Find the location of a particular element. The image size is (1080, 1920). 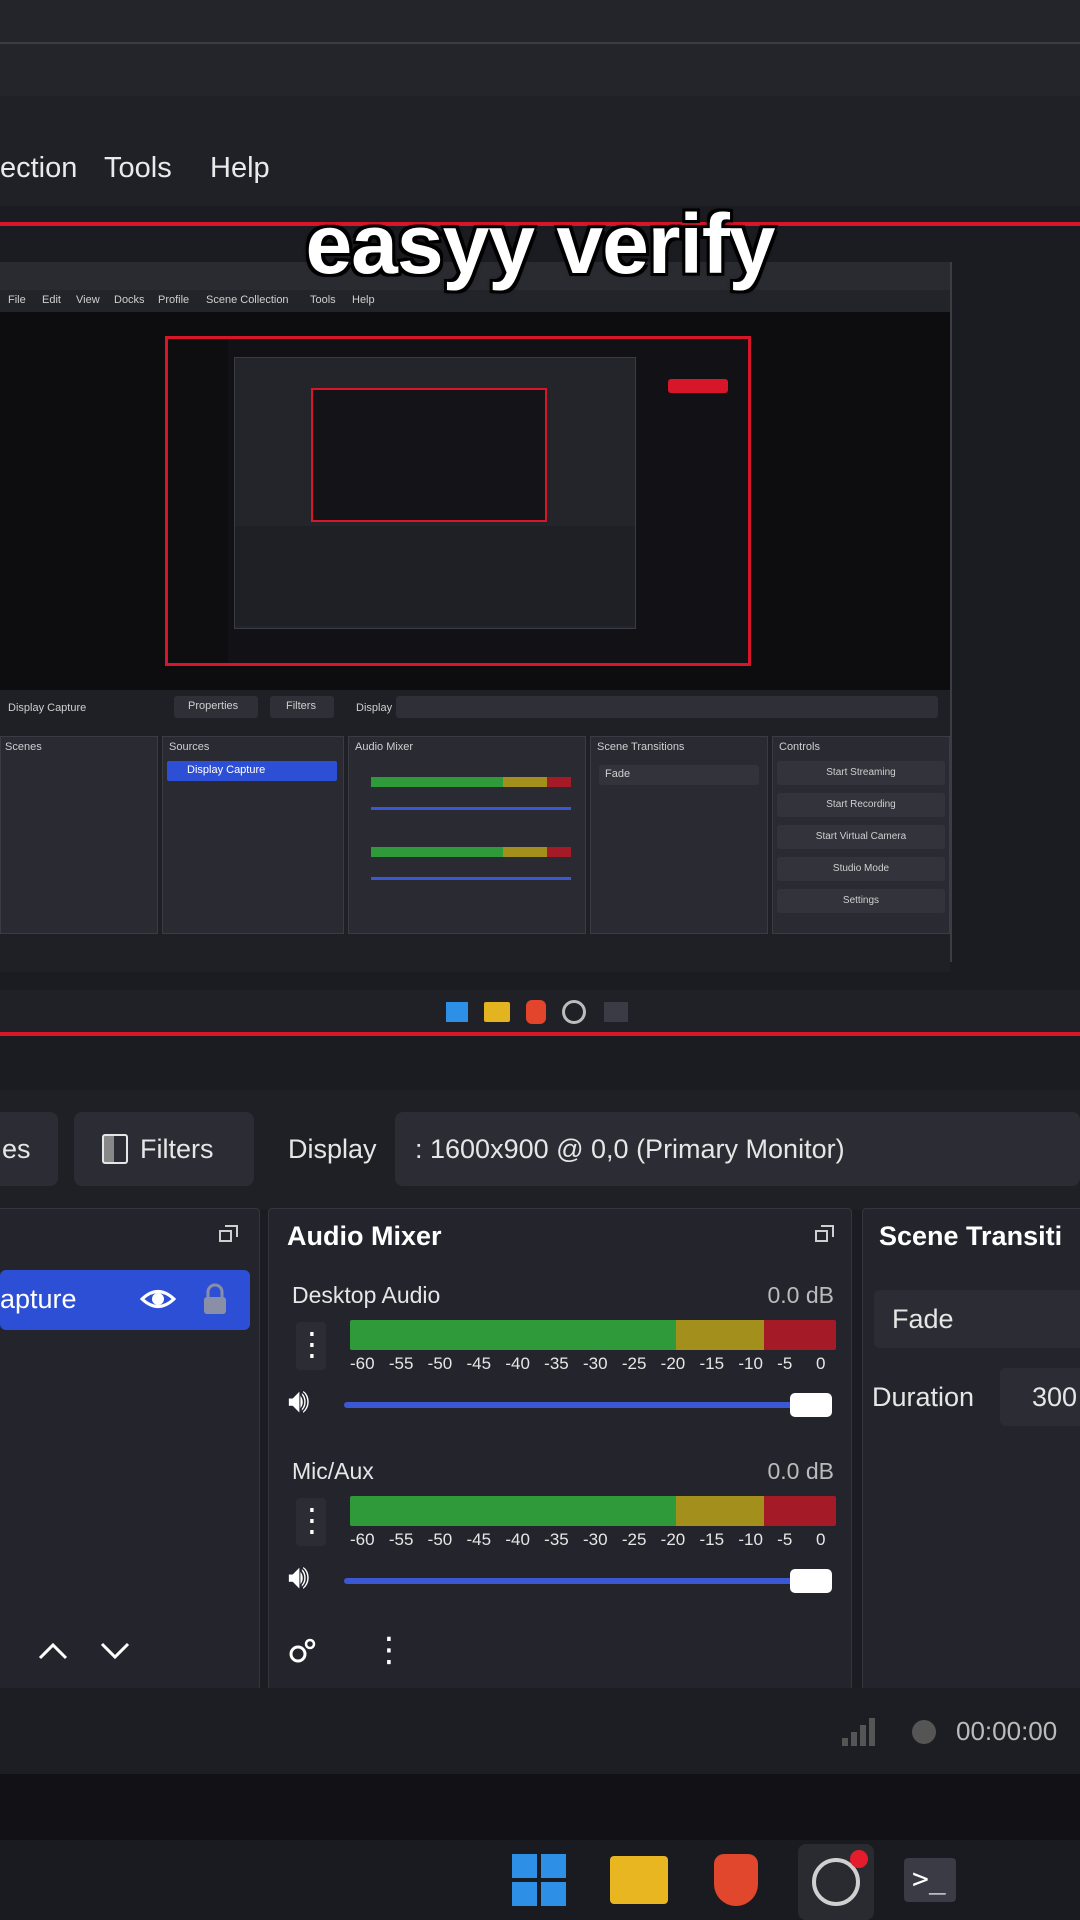

terminal-icon: >_ is located at coordinates (930, 1880).